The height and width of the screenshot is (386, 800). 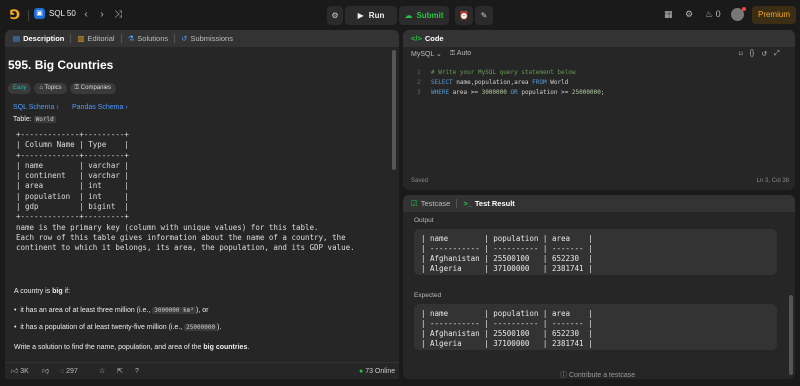 I want to click on problem-title: 595. Big Countries, so click(x=61, y=65).